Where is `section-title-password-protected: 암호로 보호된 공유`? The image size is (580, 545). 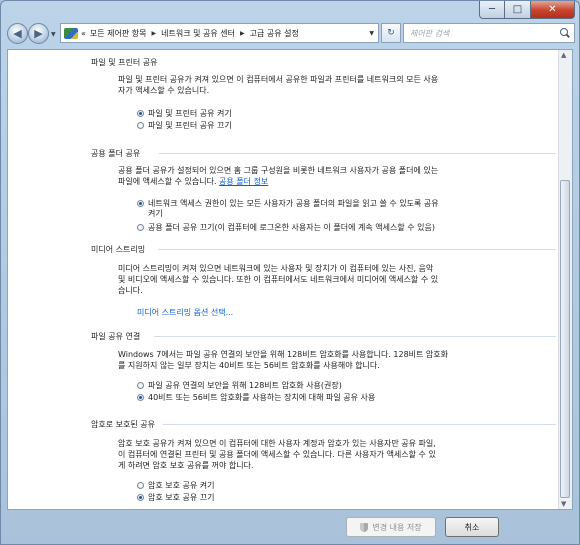
section-title-password-protected: 암호로 보호된 공유 is located at coordinates (123, 424).